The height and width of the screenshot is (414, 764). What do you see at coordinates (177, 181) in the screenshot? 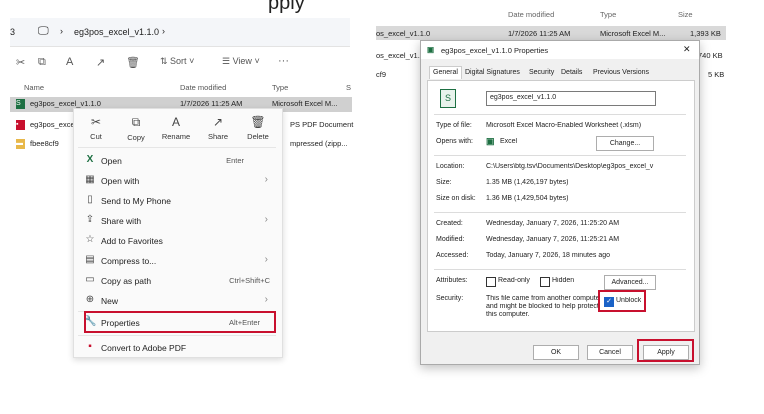
I see `menu-open-with: ▦ Open with ›` at bounding box center [177, 181].